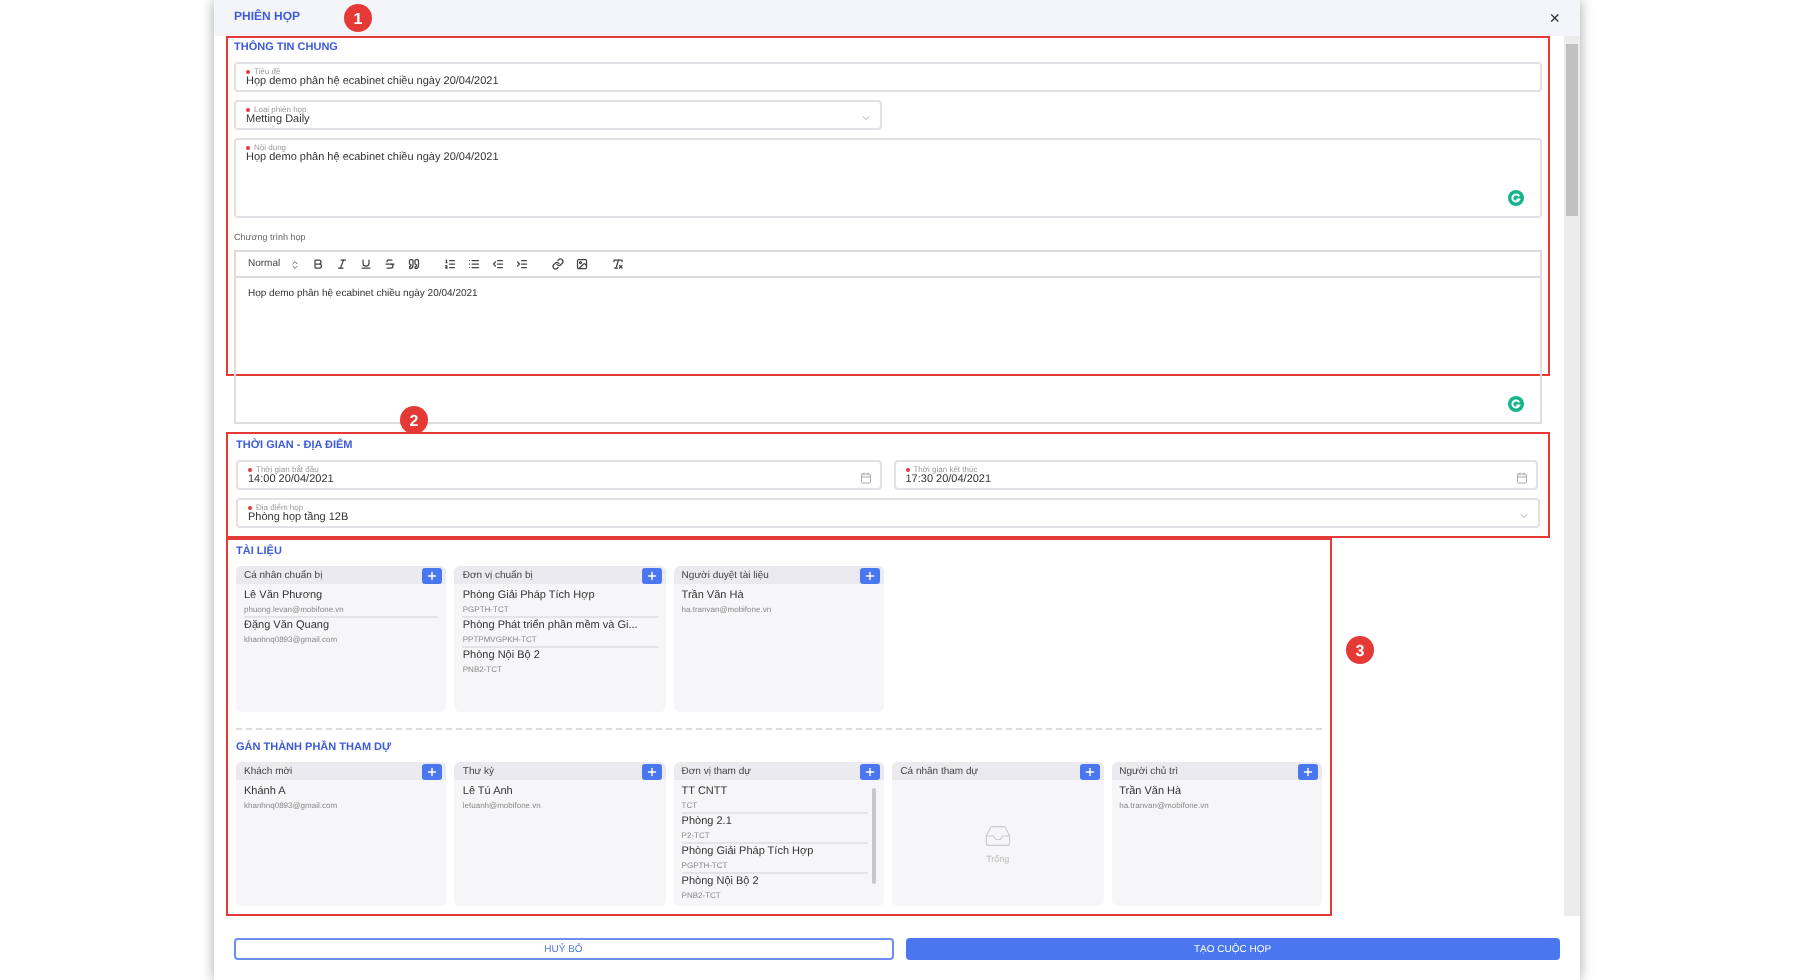  Describe the element at coordinates (474, 264) in the screenshot. I see `bullet-list-icon` at that location.